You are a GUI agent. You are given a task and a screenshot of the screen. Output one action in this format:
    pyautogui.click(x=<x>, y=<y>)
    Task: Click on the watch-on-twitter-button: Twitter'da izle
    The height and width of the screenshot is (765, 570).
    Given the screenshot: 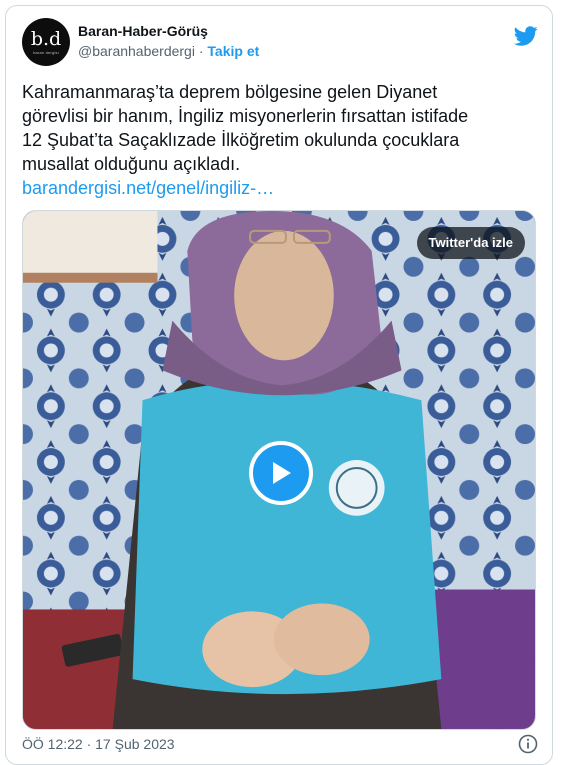 What is the action you would take?
    pyautogui.click(x=470, y=243)
    